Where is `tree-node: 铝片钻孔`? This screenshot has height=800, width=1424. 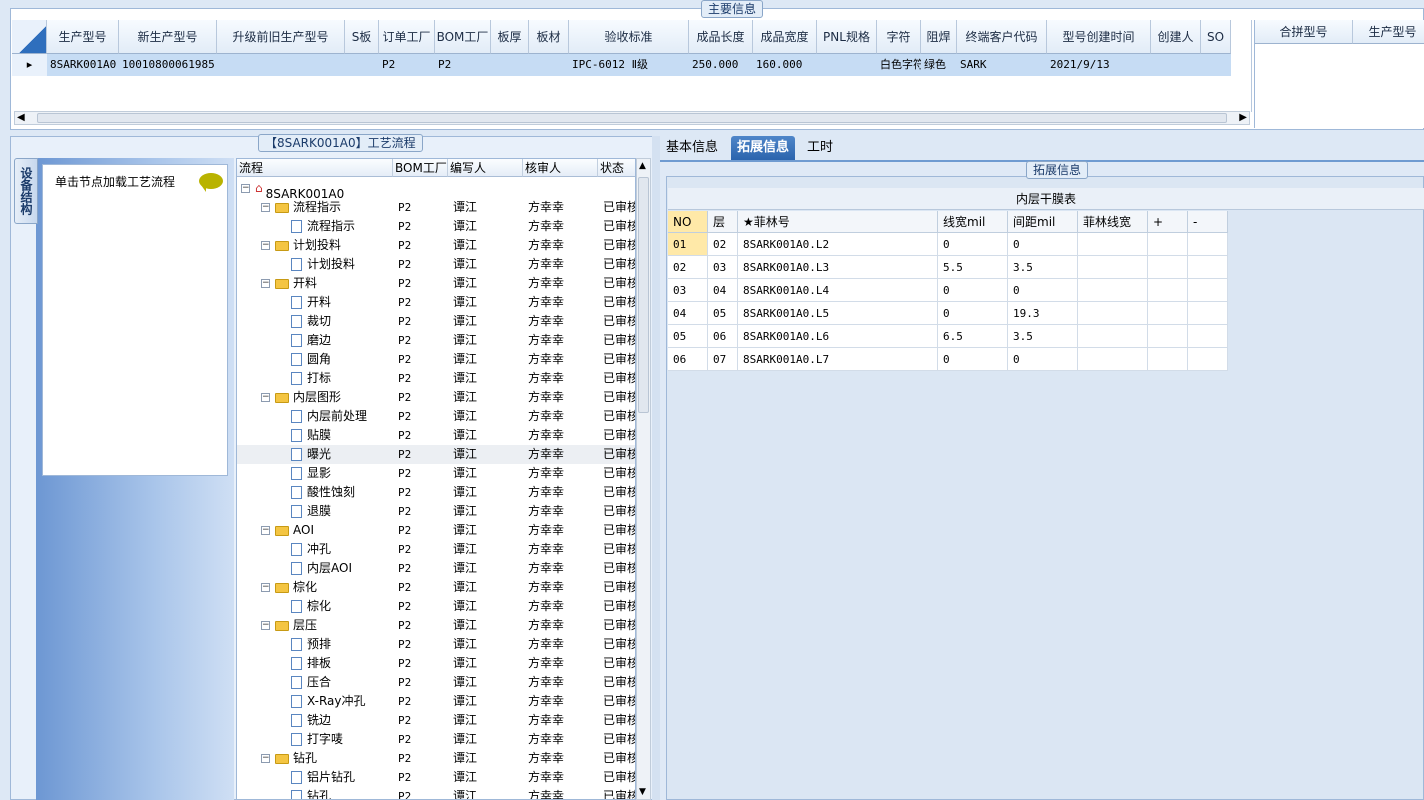
tree-node: 铝片钻孔 is located at coordinates (342, 777).